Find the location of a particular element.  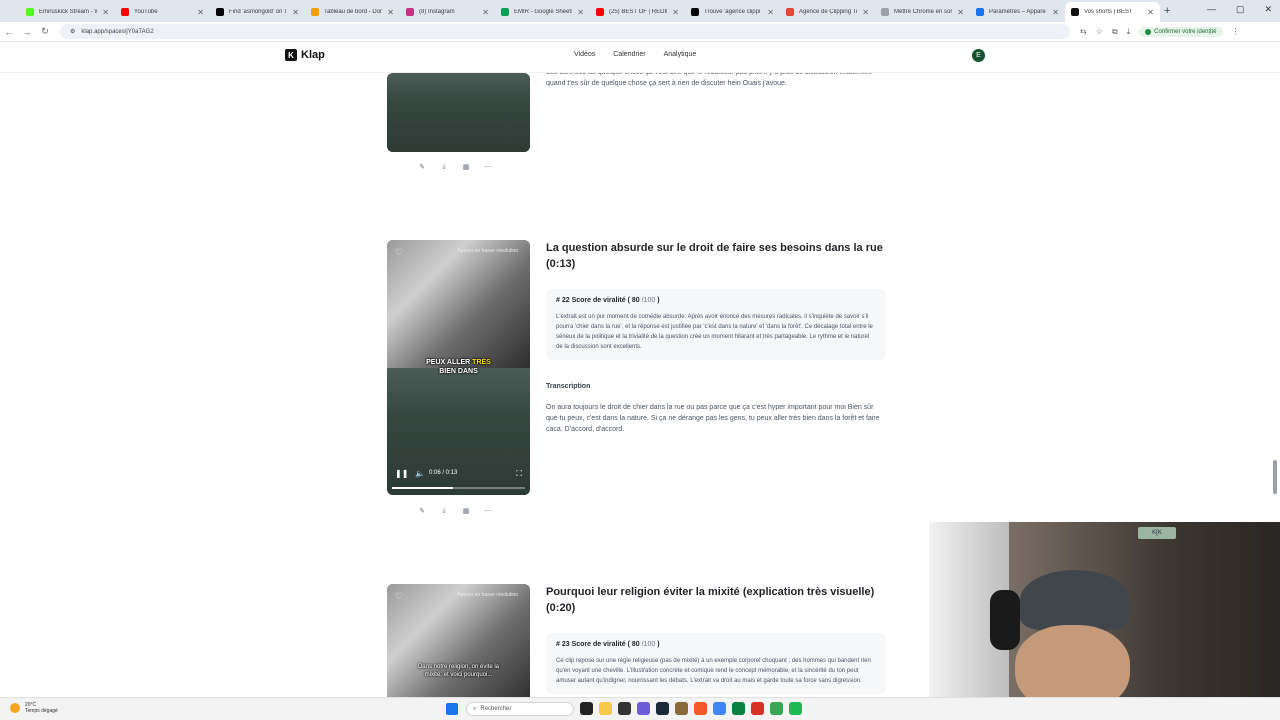

extensions-icon: ⧉ is located at coordinates (1115, 32).